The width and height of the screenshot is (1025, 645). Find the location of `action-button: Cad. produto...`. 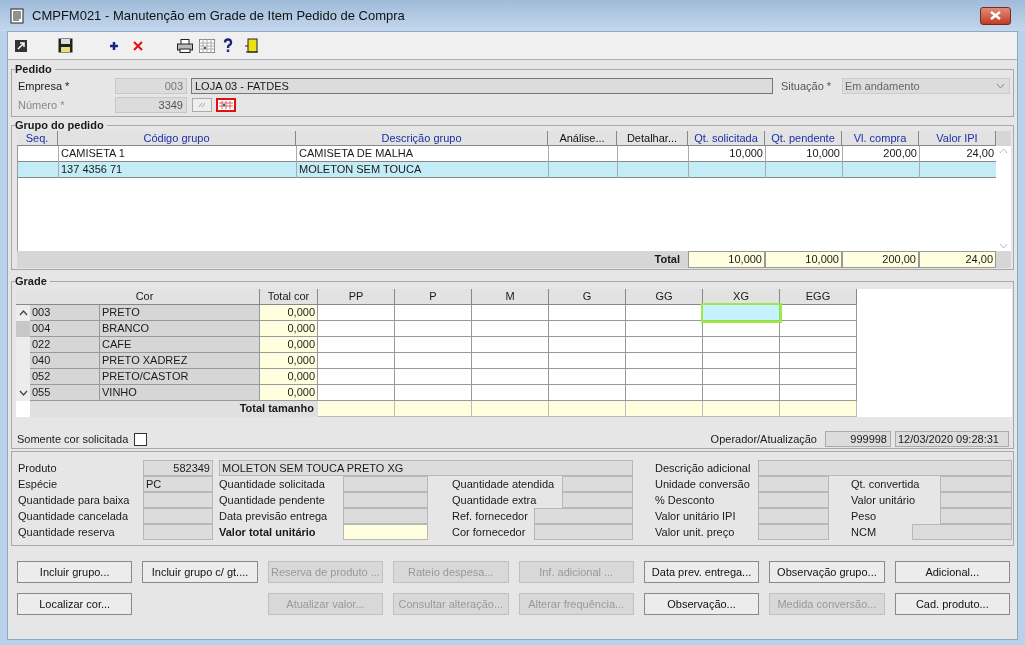

action-button: Cad. produto... is located at coordinates (952, 604).